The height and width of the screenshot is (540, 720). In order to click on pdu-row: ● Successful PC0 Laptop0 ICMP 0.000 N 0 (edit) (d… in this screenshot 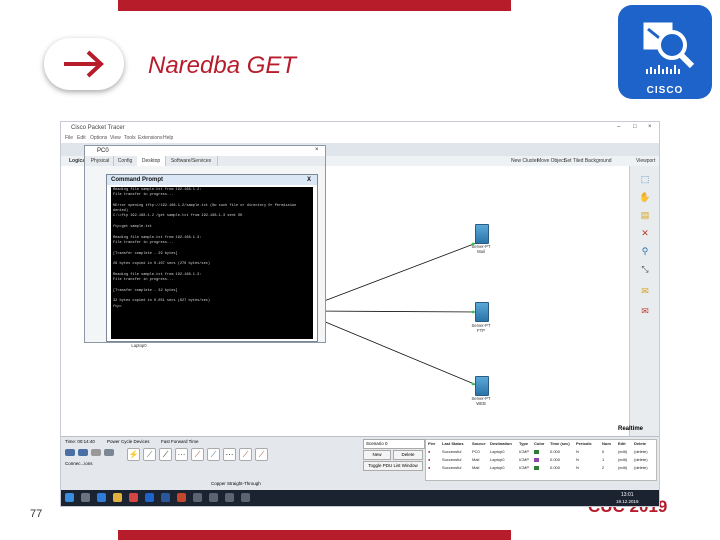, I will do `click(540, 452)`.